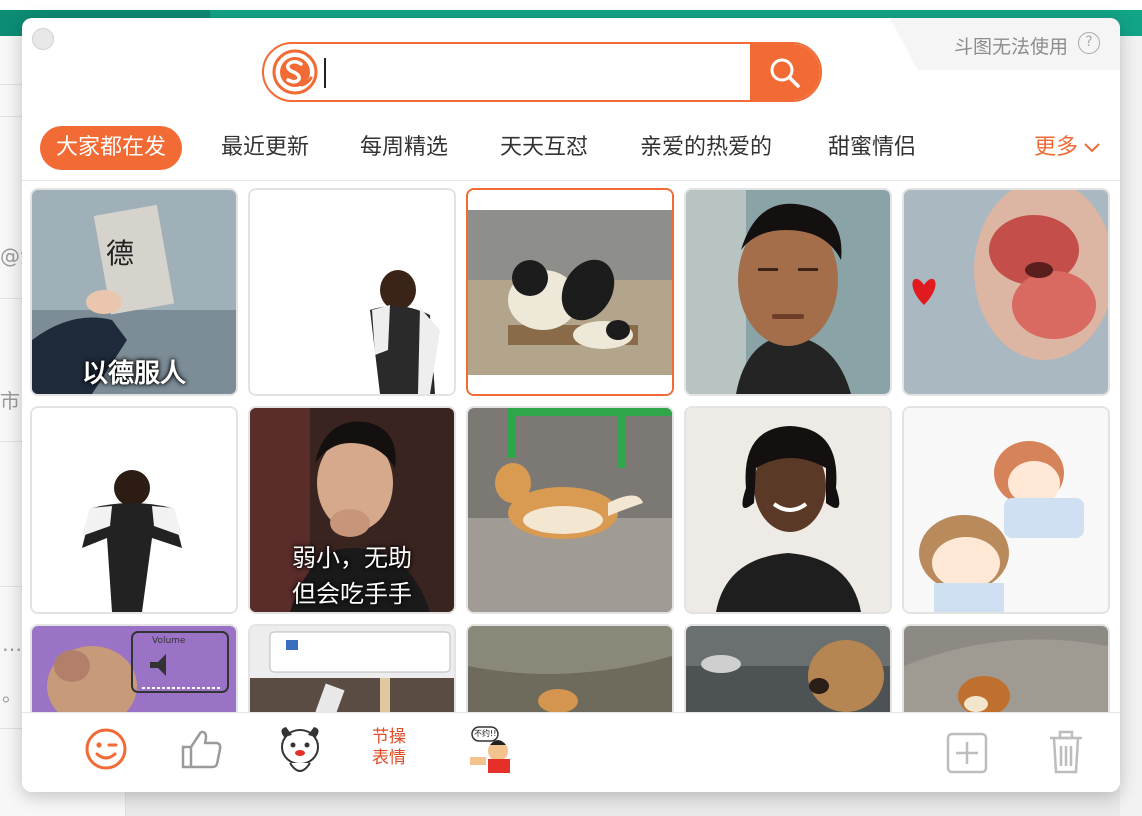  What do you see at coordinates (202, 749) in the screenshot?
I see `thumbs-up-icon` at bounding box center [202, 749].